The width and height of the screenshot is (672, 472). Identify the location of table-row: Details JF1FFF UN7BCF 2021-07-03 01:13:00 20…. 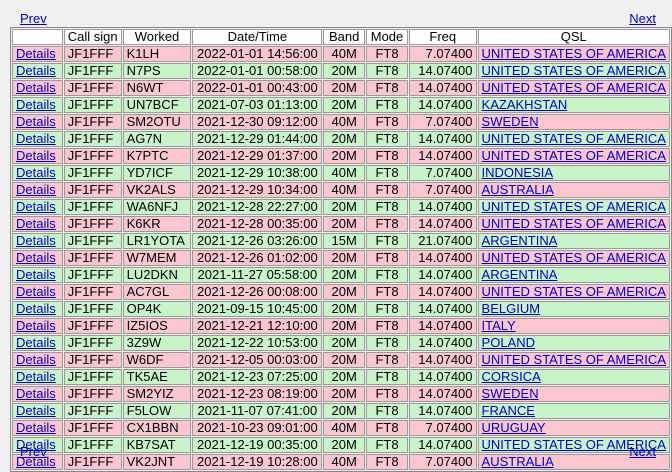
(341, 105).